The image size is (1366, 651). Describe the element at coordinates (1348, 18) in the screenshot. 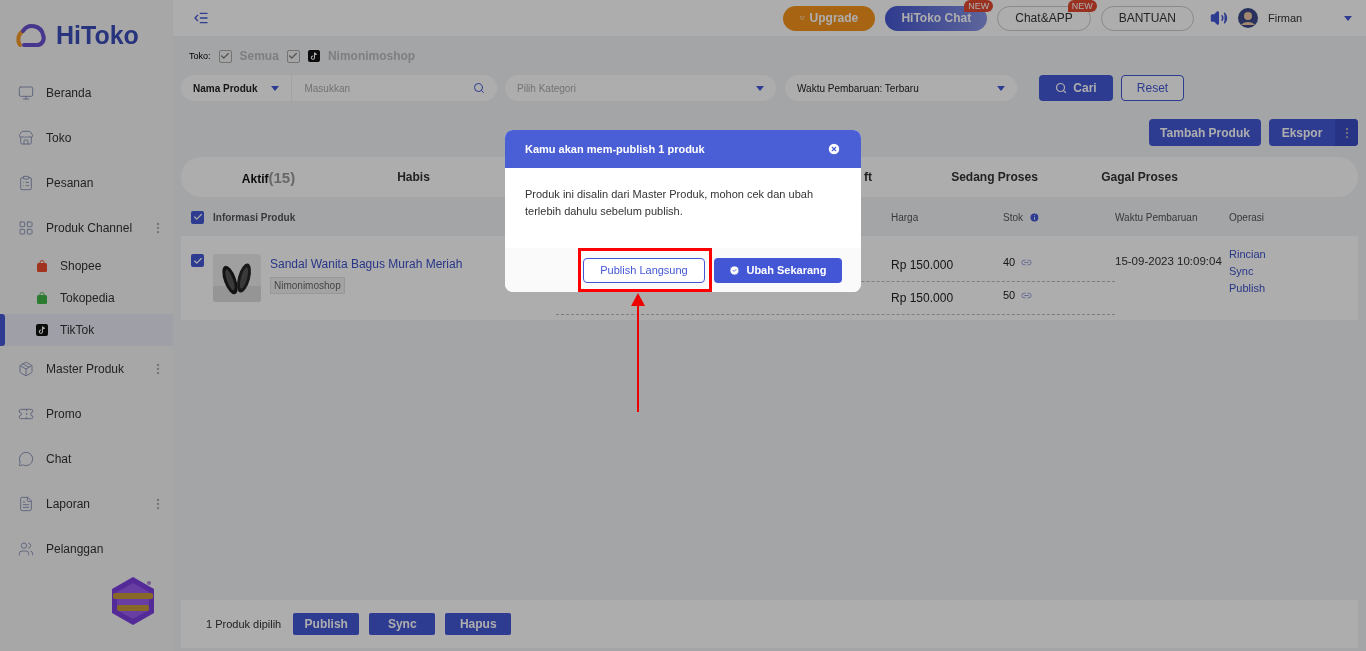

I see `caret-icon` at that location.